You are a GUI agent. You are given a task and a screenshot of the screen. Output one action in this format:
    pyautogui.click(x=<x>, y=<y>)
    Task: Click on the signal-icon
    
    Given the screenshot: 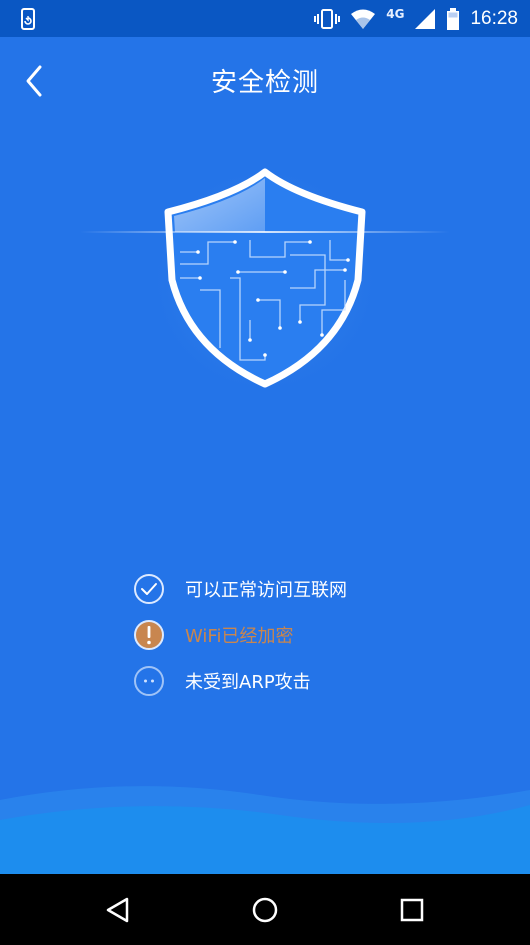 What is the action you would take?
    pyautogui.click(x=425, y=18)
    